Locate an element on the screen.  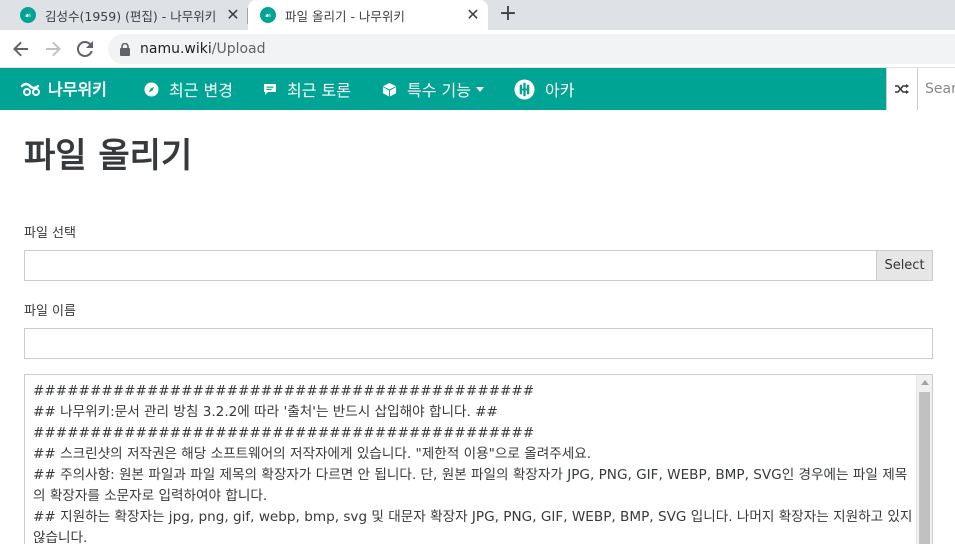
comment-icon is located at coordinates (270, 89).